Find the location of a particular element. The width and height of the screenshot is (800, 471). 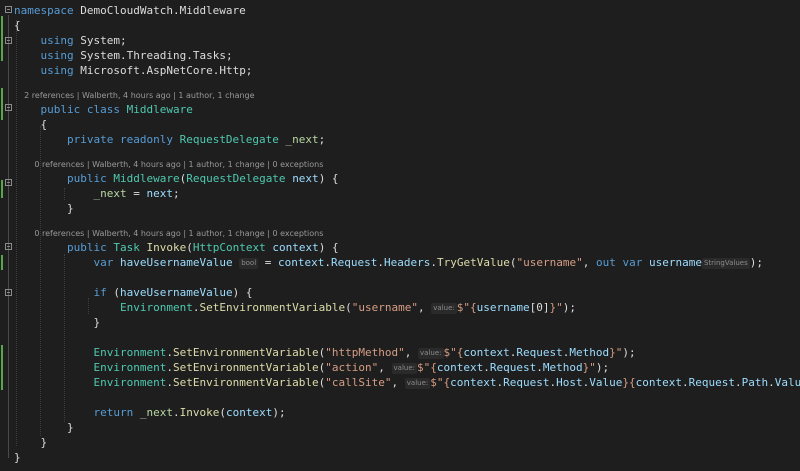

code-token: Request is located at coordinates (526, 382).